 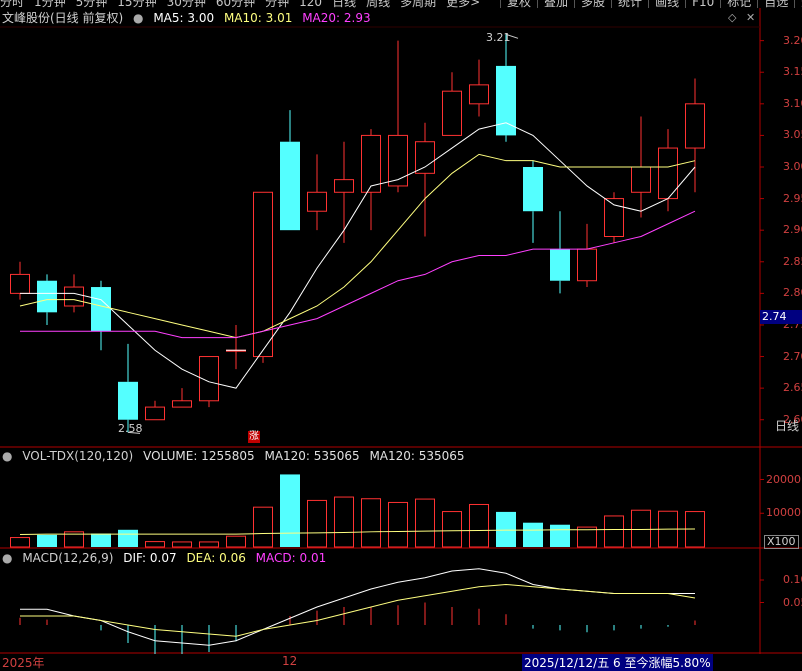 What do you see at coordinates (498, 37) in the screenshot?
I see `high-price-label: 3.21` at bounding box center [498, 37].